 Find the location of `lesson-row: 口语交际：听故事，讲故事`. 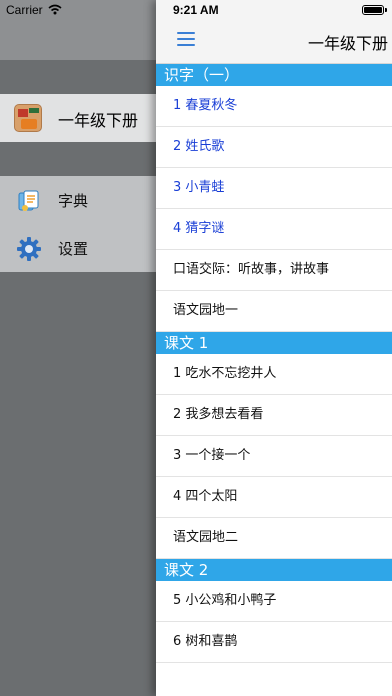

lesson-row: 口语交际：听故事，讲故事 is located at coordinates (274, 270).